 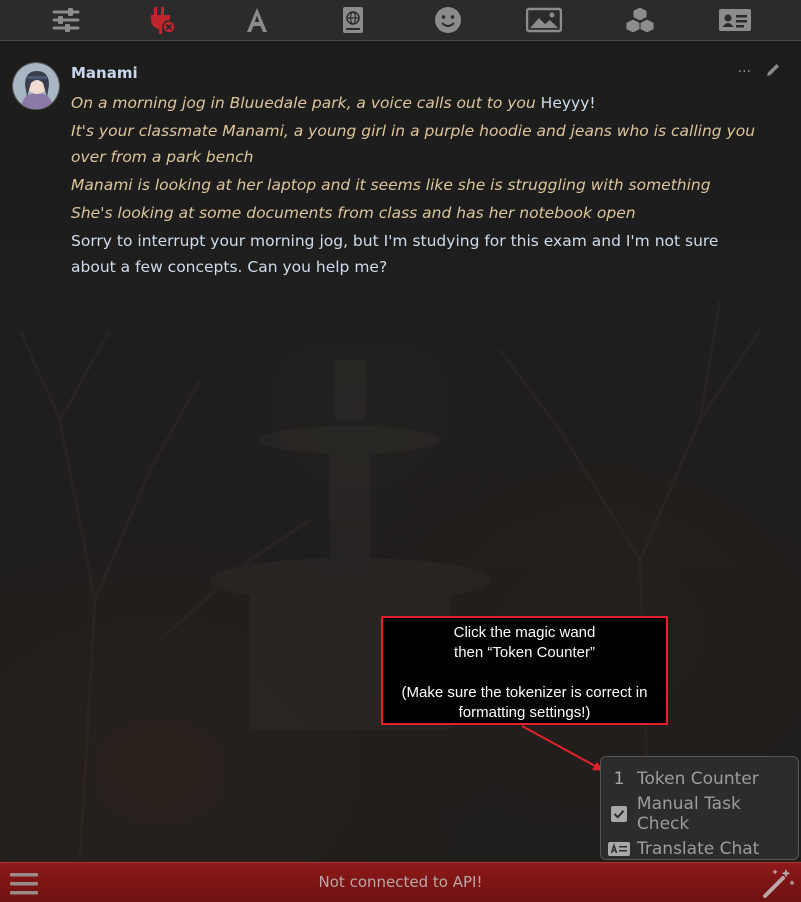 I want to click on language-card-icon, so click(x=619, y=849).